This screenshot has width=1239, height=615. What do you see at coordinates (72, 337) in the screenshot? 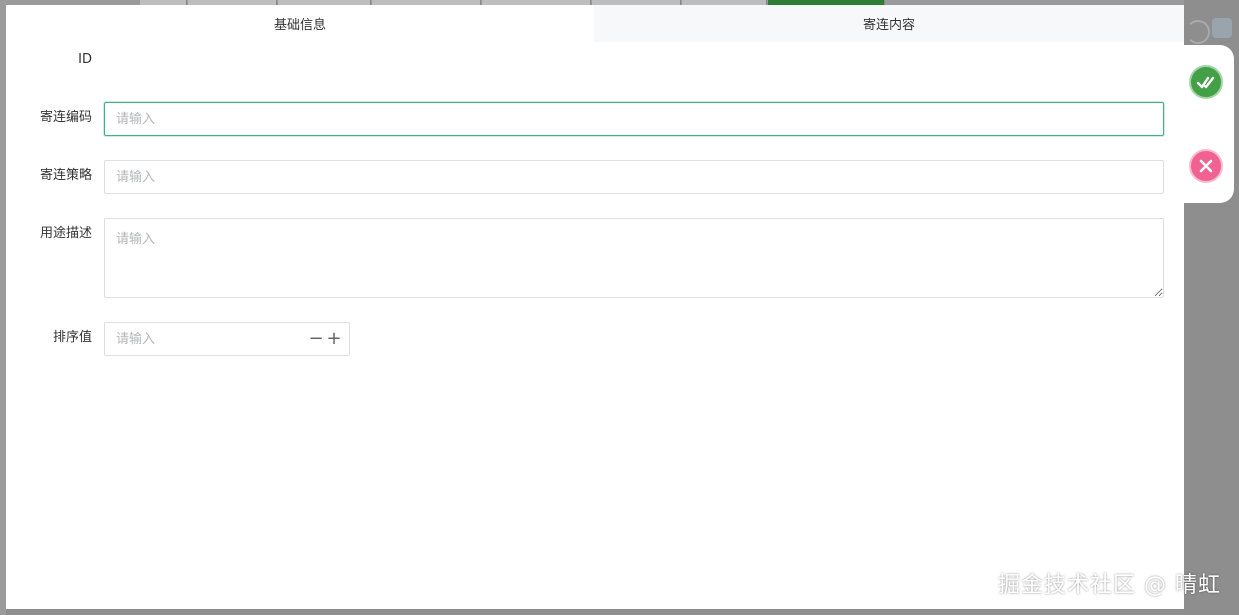
I see `sort-label: 排序值` at bounding box center [72, 337].